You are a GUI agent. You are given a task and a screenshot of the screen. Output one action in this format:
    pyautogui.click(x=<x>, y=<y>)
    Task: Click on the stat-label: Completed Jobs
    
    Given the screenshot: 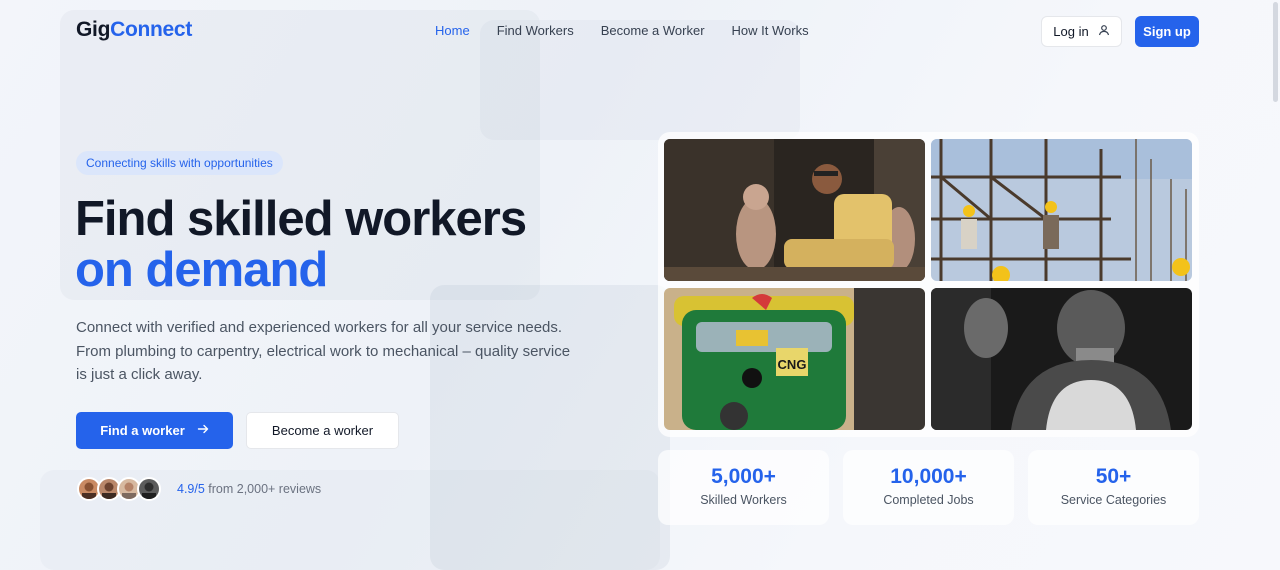 What is the action you would take?
    pyautogui.click(x=928, y=500)
    